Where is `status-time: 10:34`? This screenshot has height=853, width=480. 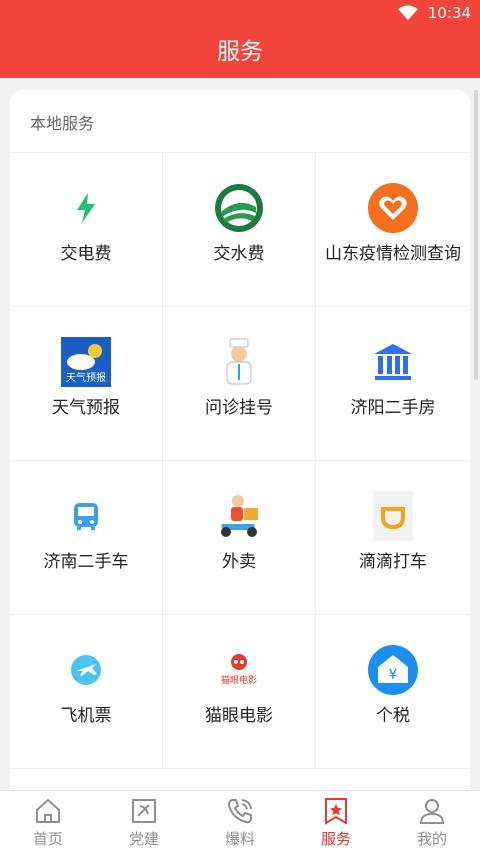 status-time: 10:34 is located at coordinates (449, 13).